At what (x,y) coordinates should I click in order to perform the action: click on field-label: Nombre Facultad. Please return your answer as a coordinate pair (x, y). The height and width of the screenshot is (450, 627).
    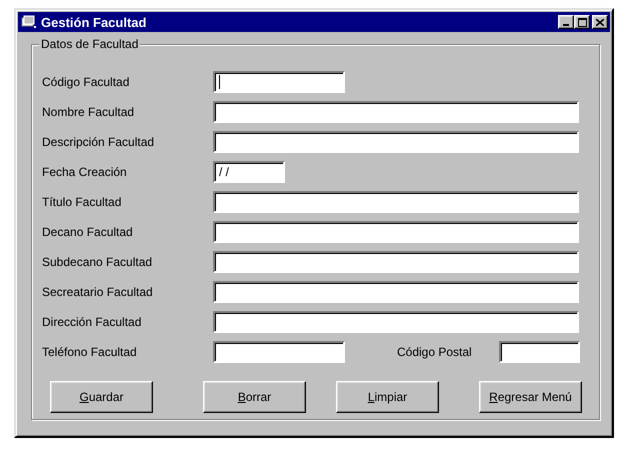
    Looking at the image, I should click on (89, 112).